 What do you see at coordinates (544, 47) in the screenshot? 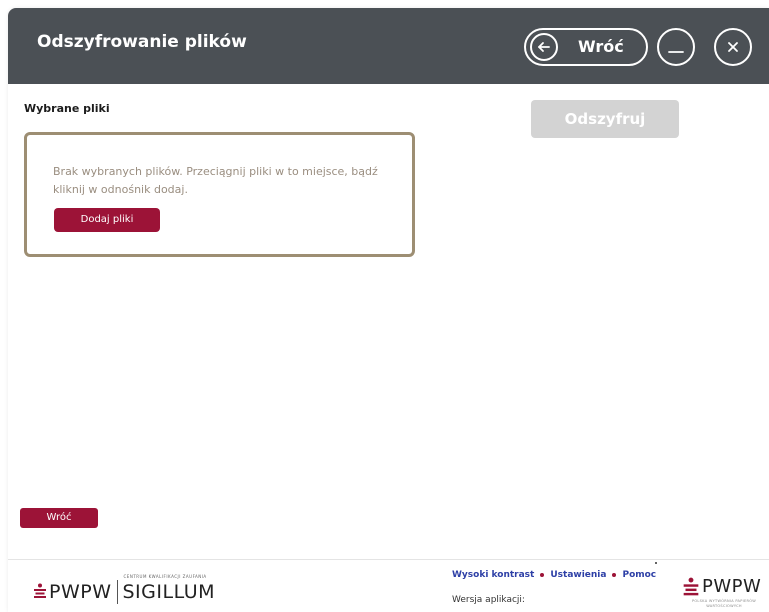
I see `arrow-left-icon` at bounding box center [544, 47].